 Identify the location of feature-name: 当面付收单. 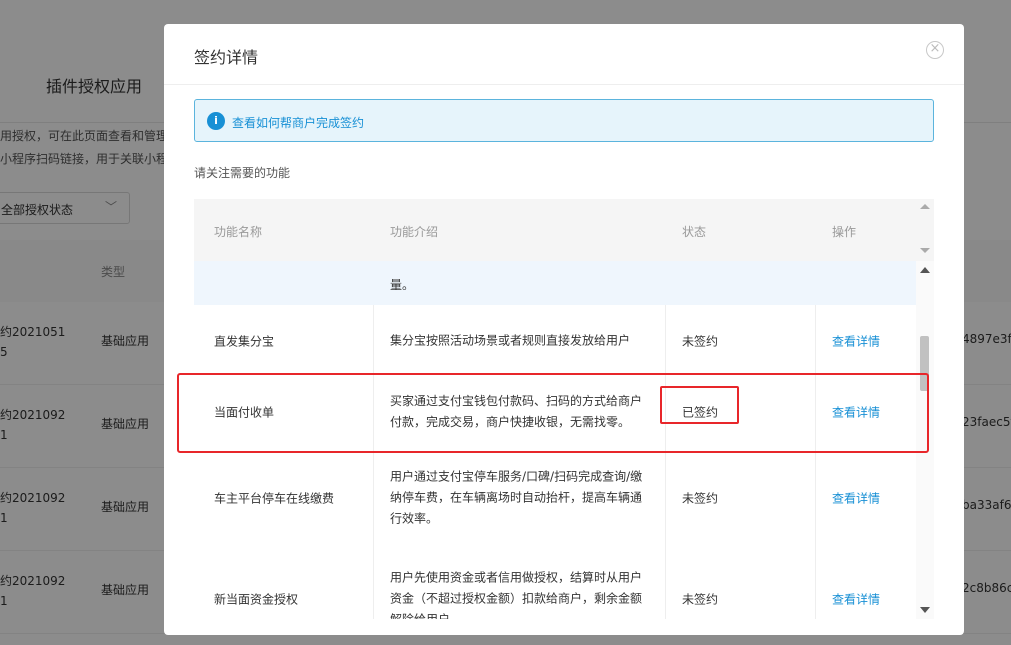
(244, 412).